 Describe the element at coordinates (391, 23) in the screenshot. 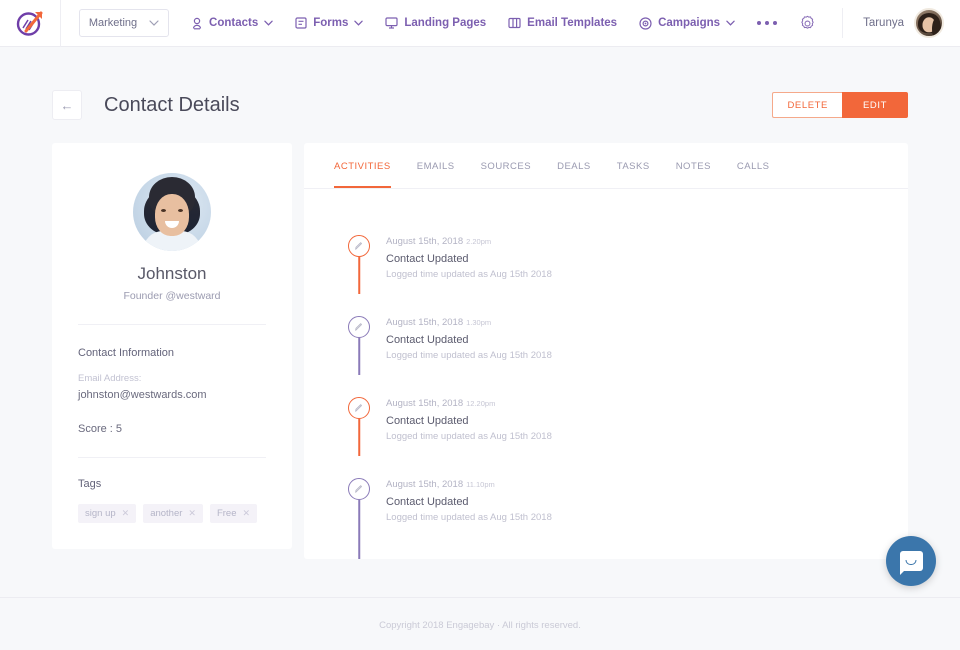

I see `monitor-screen-icon` at that location.